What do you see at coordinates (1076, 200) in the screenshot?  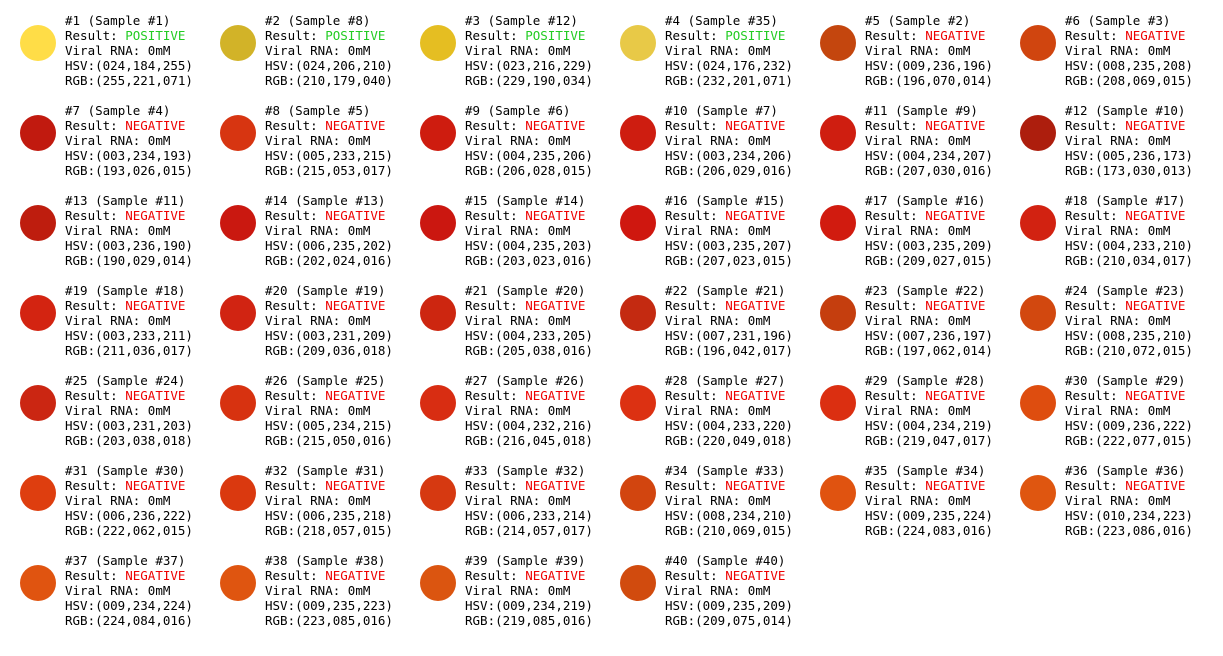 I see `sample-id: #18` at bounding box center [1076, 200].